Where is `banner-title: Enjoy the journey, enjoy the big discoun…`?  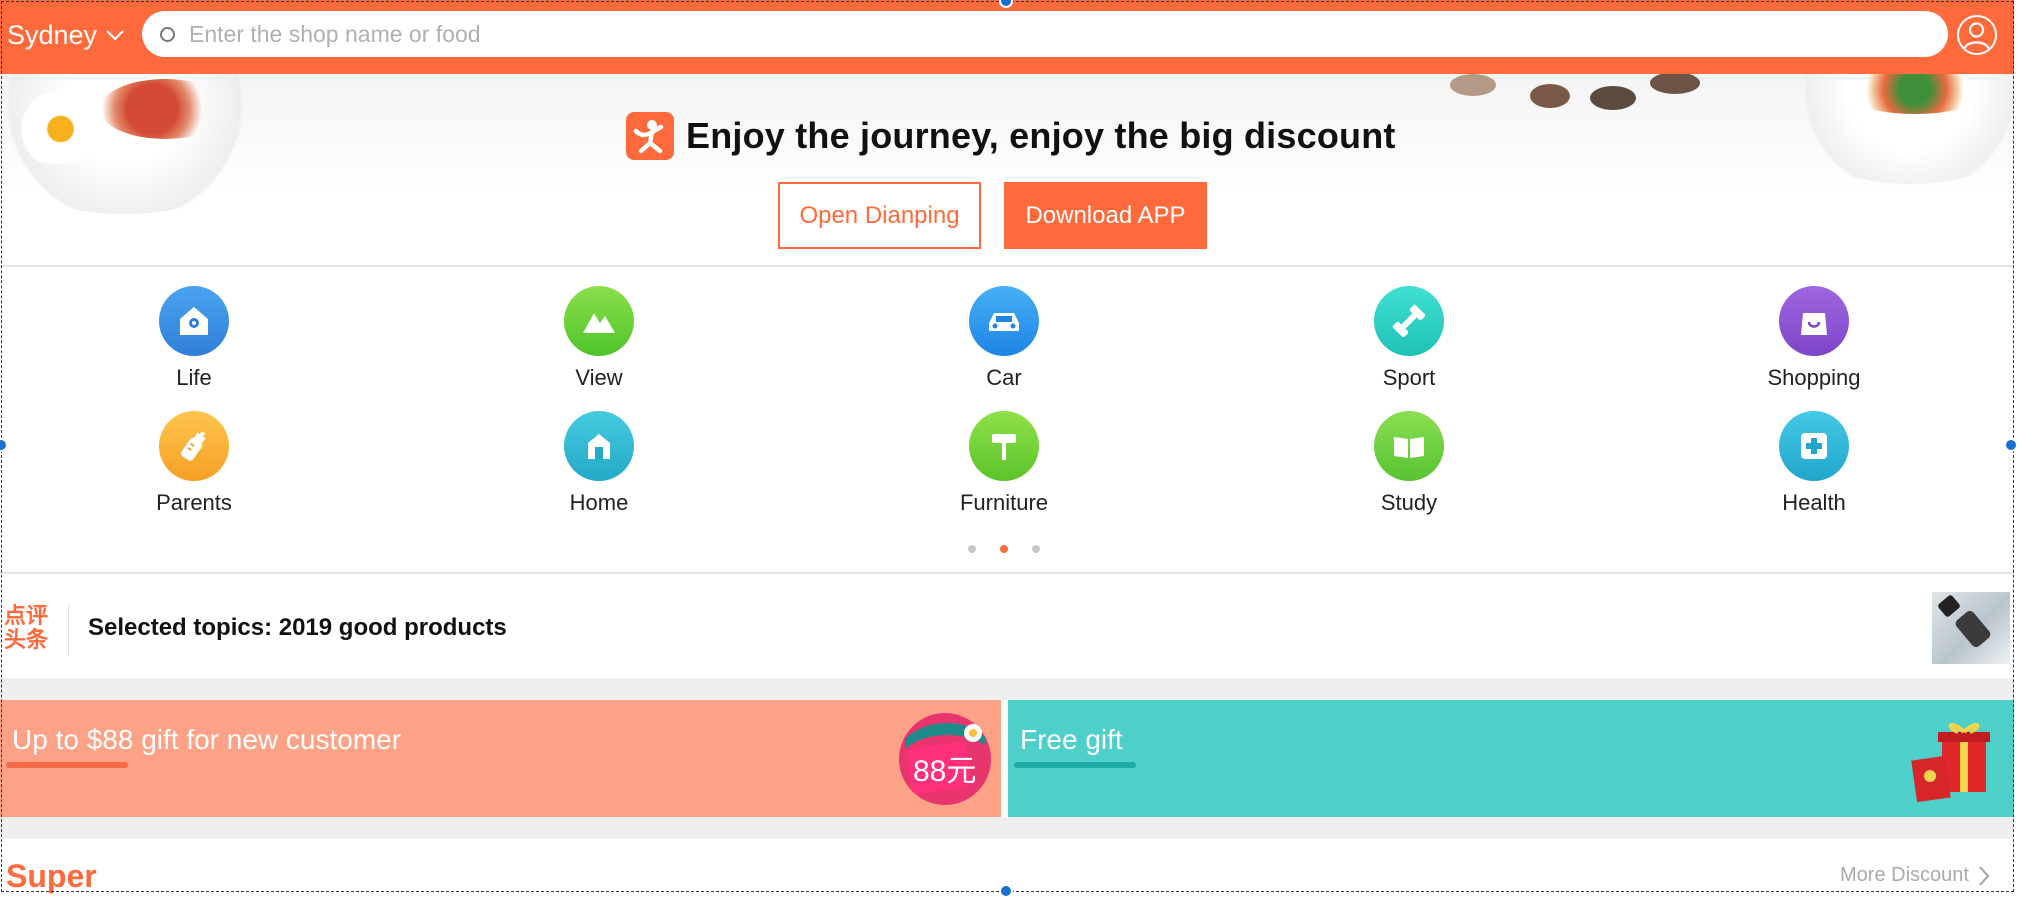 banner-title: Enjoy the journey, enjoy the big discoun… is located at coordinates (1041, 135).